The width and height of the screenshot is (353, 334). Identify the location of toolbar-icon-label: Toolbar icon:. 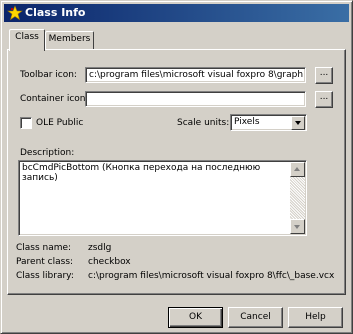
(48, 75).